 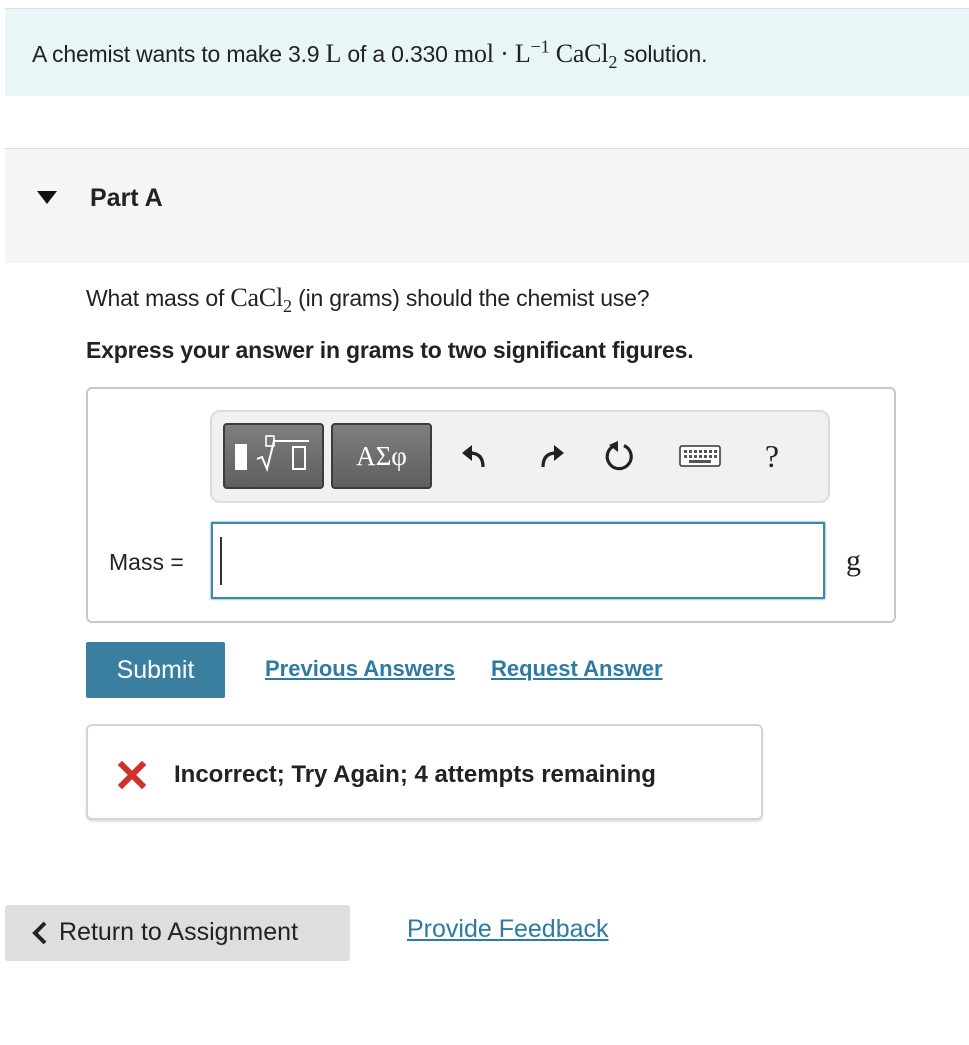 I want to click on provide-feedback-link: Provide Feedback, so click(x=508, y=929).